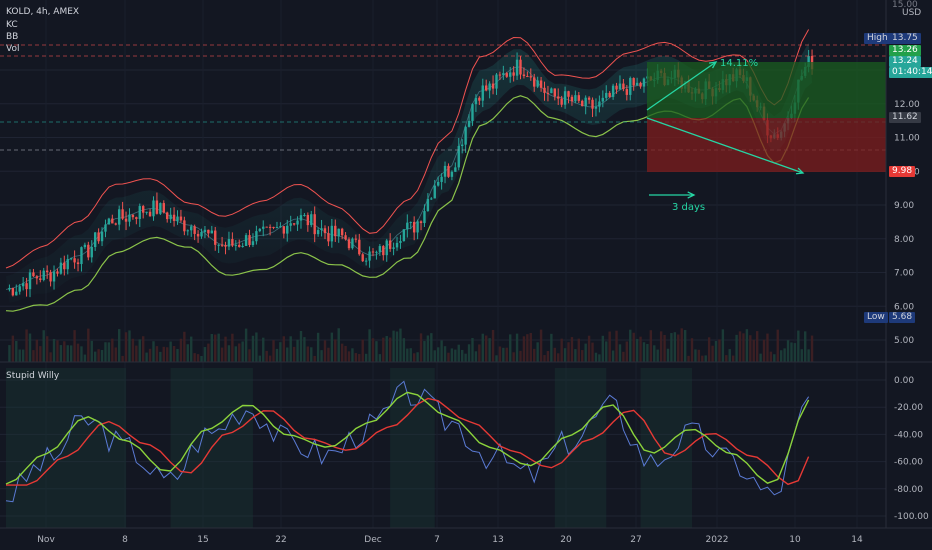 This screenshot has width=932, height=550. Describe the element at coordinates (739, 63) in the screenshot. I see `gain-percent-label: 14.11%` at that location.